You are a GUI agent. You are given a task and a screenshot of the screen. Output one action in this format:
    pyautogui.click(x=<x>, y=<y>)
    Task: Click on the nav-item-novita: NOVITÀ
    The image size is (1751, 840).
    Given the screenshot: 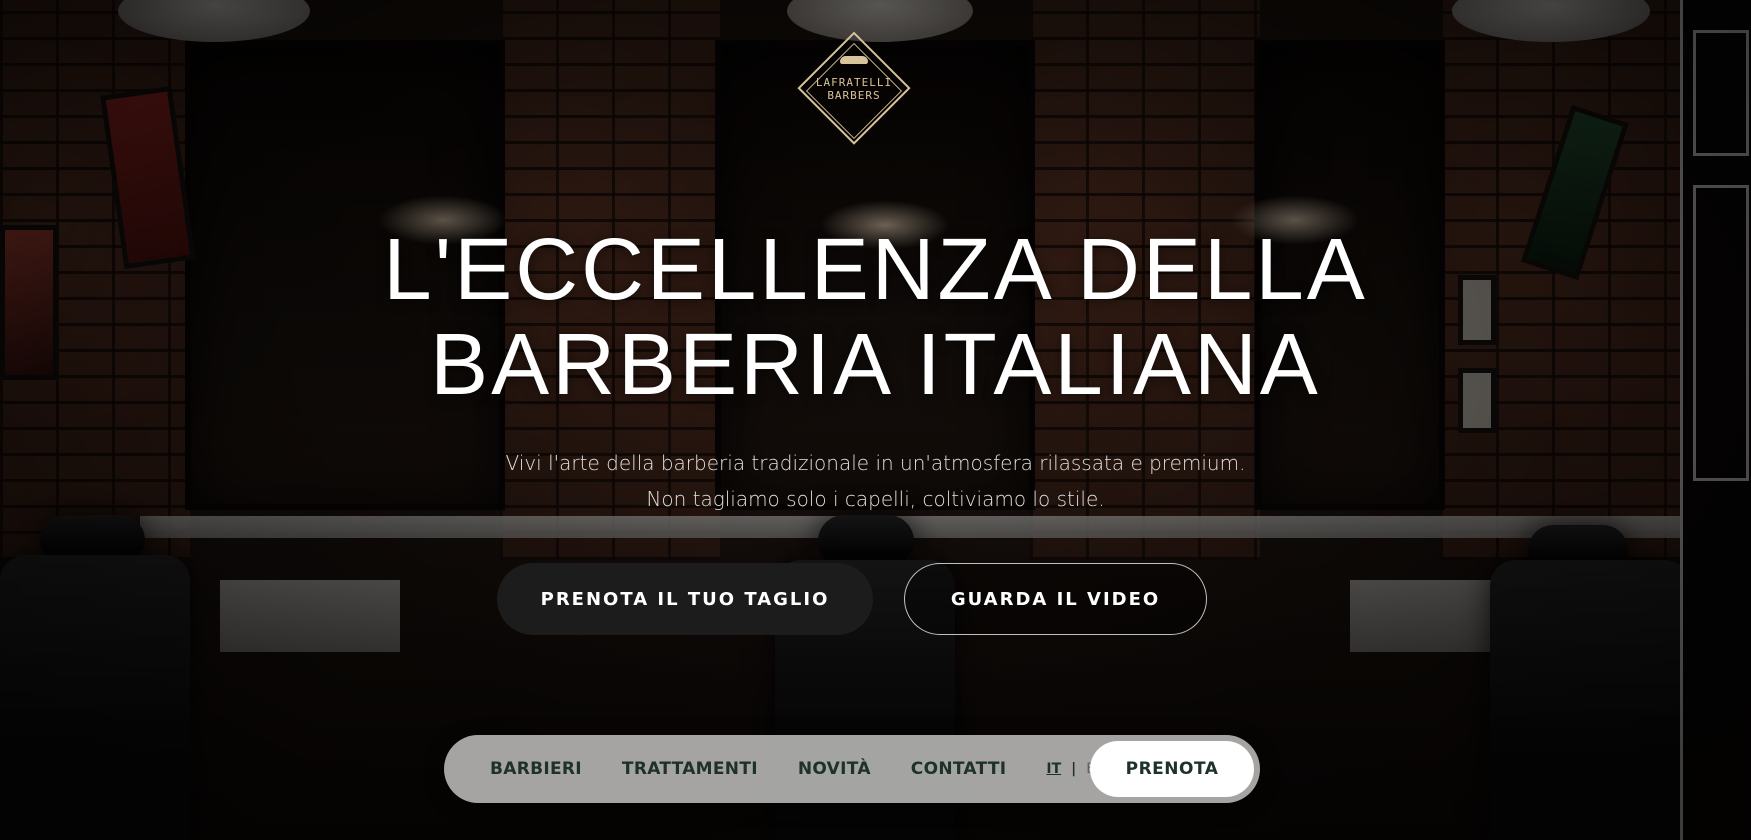 What is the action you would take?
    pyautogui.click(x=834, y=769)
    